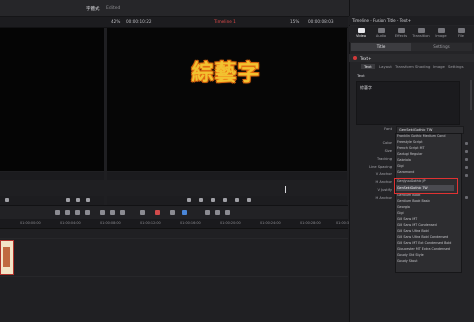 This screenshot has height=322, width=474. Describe the element at coordinates (115, 21) in the screenshot. I see `zoom-left: 42%` at that location.